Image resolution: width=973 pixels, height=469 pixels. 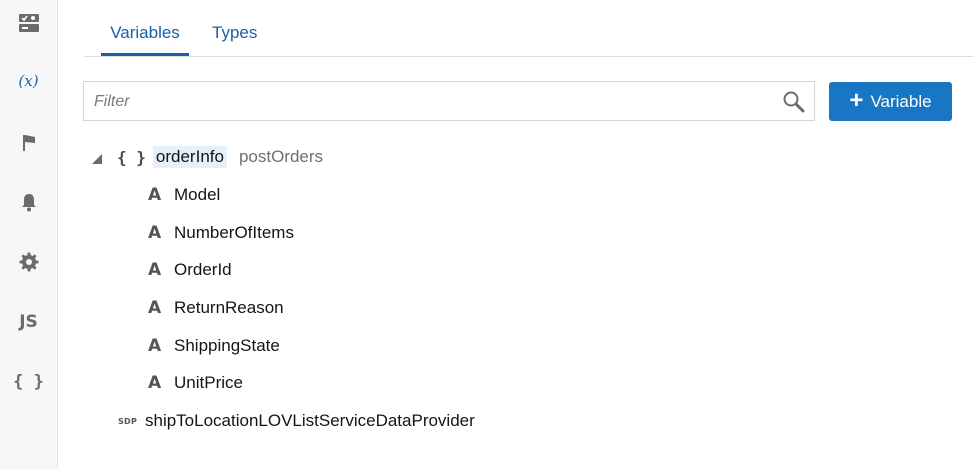 I want to click on tab-types: Types, so click(x=234, y=39).